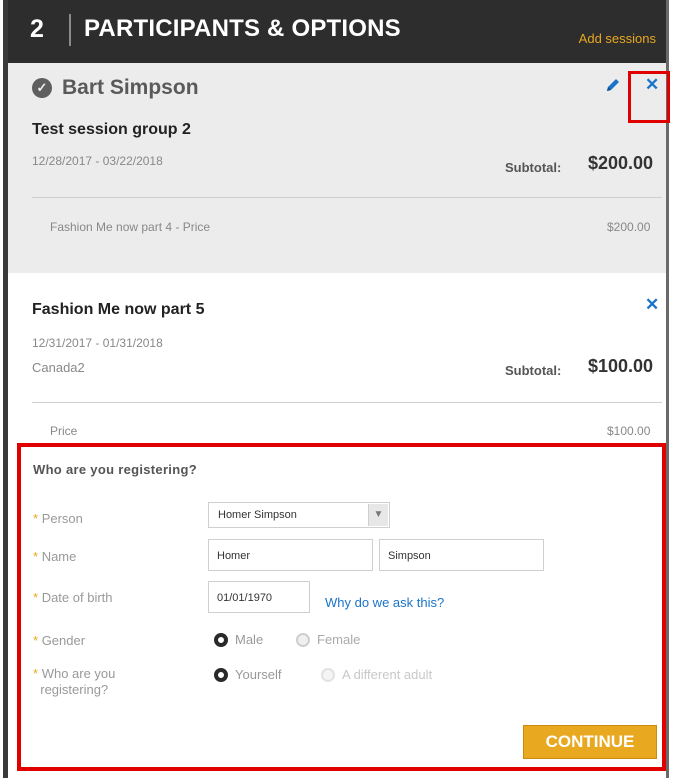  What do you see at coordinates (70, 30) in the screenshot?
I see `header-separator` at bounding box center [70, 30].